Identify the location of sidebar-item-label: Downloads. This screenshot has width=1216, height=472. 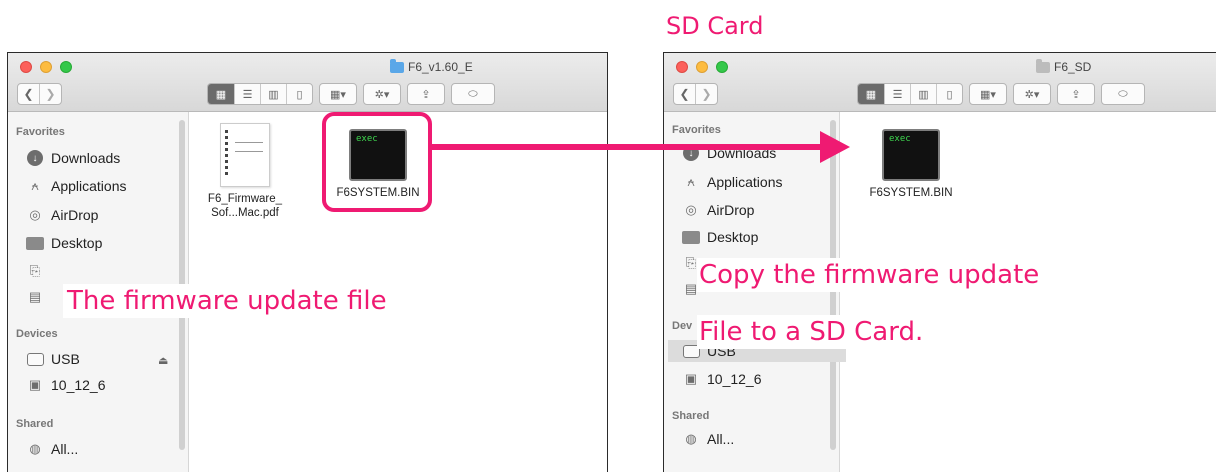
(86, 158).